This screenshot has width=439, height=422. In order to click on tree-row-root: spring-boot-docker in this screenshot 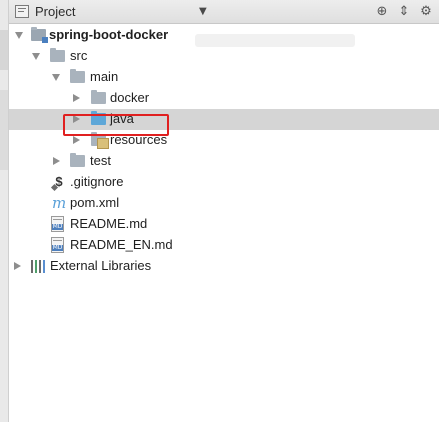, I will do `click(224, 36)`.